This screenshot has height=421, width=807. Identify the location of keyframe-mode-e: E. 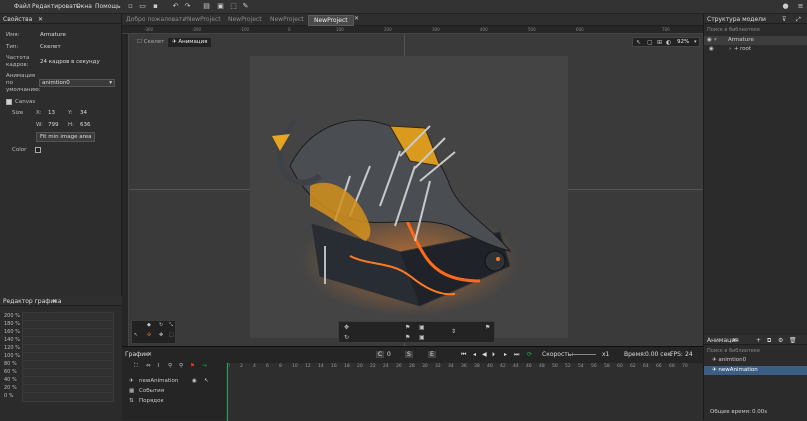
(432, 354).